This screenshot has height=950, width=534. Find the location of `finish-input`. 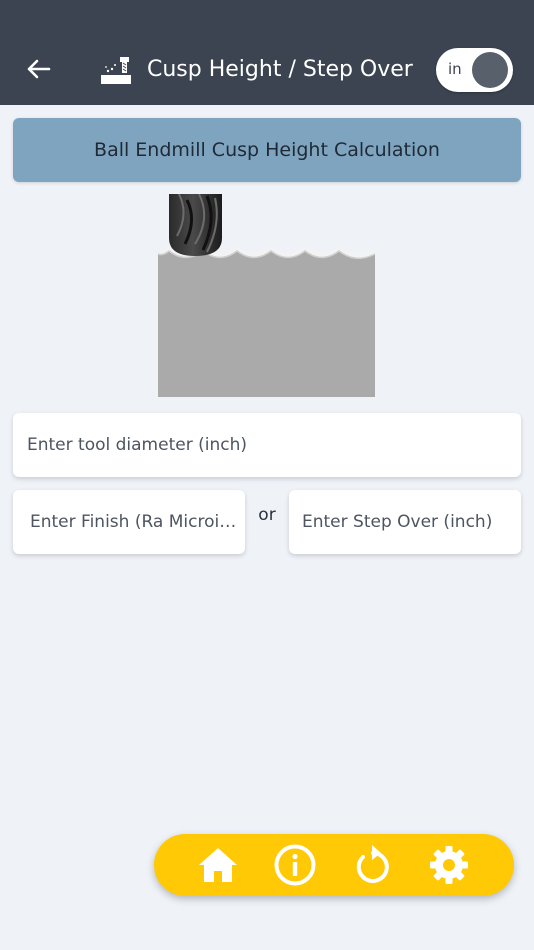

finish-input is located at coordinates (133, 522).